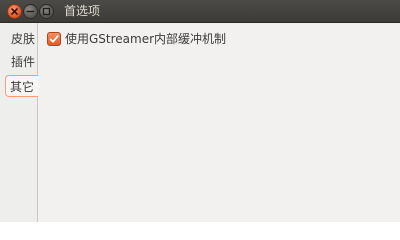 The image size is (400, 240). I want to click on gstreamer-buffer-checkbox, so click(54, 39).